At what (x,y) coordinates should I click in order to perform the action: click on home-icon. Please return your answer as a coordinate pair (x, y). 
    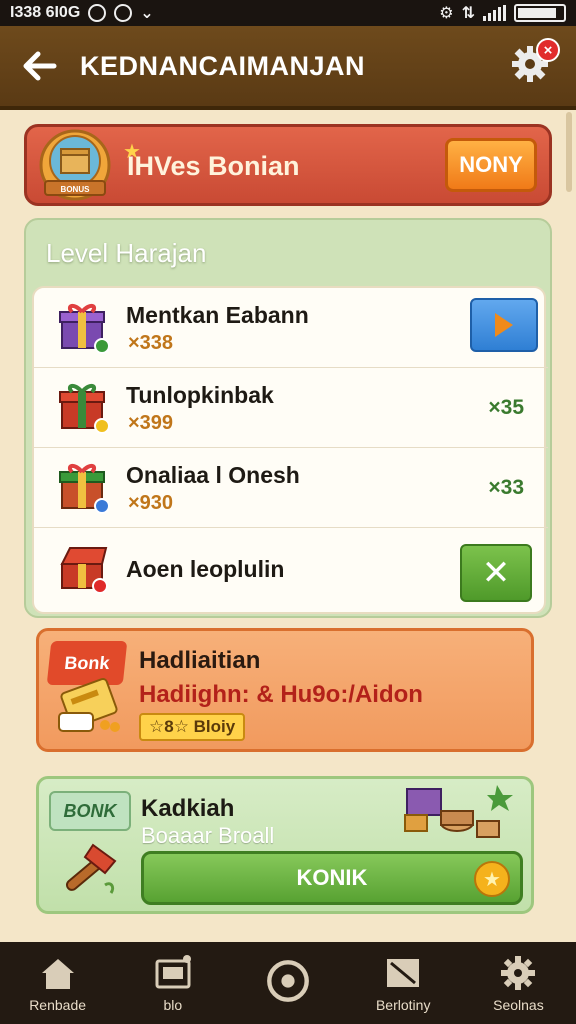
    Looking at the image, I should click on (57, 974).